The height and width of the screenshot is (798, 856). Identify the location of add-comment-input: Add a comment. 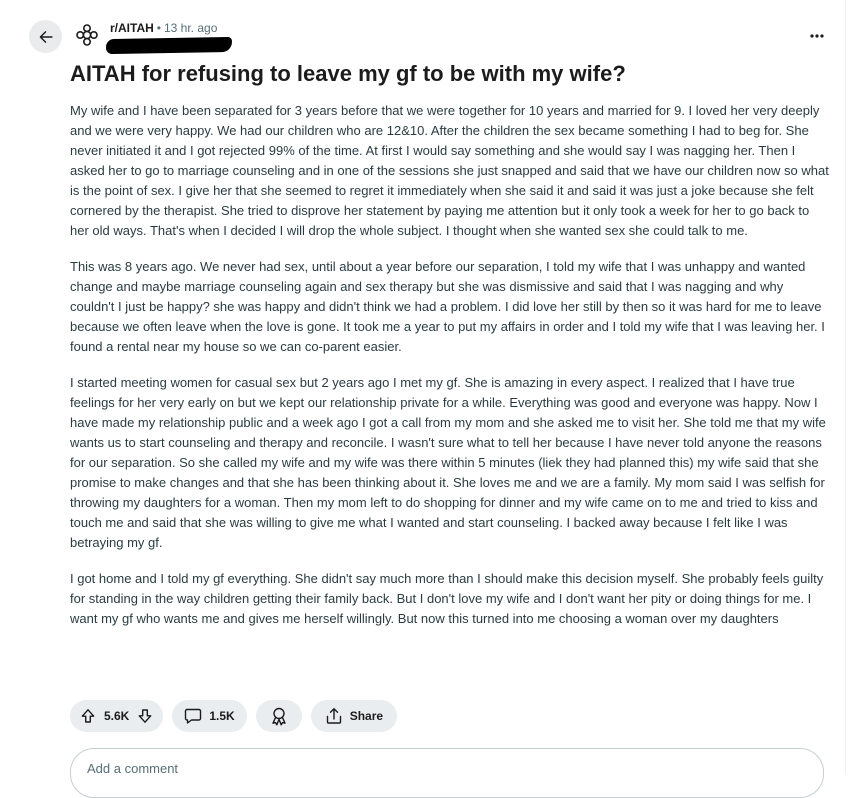
(447, 773).